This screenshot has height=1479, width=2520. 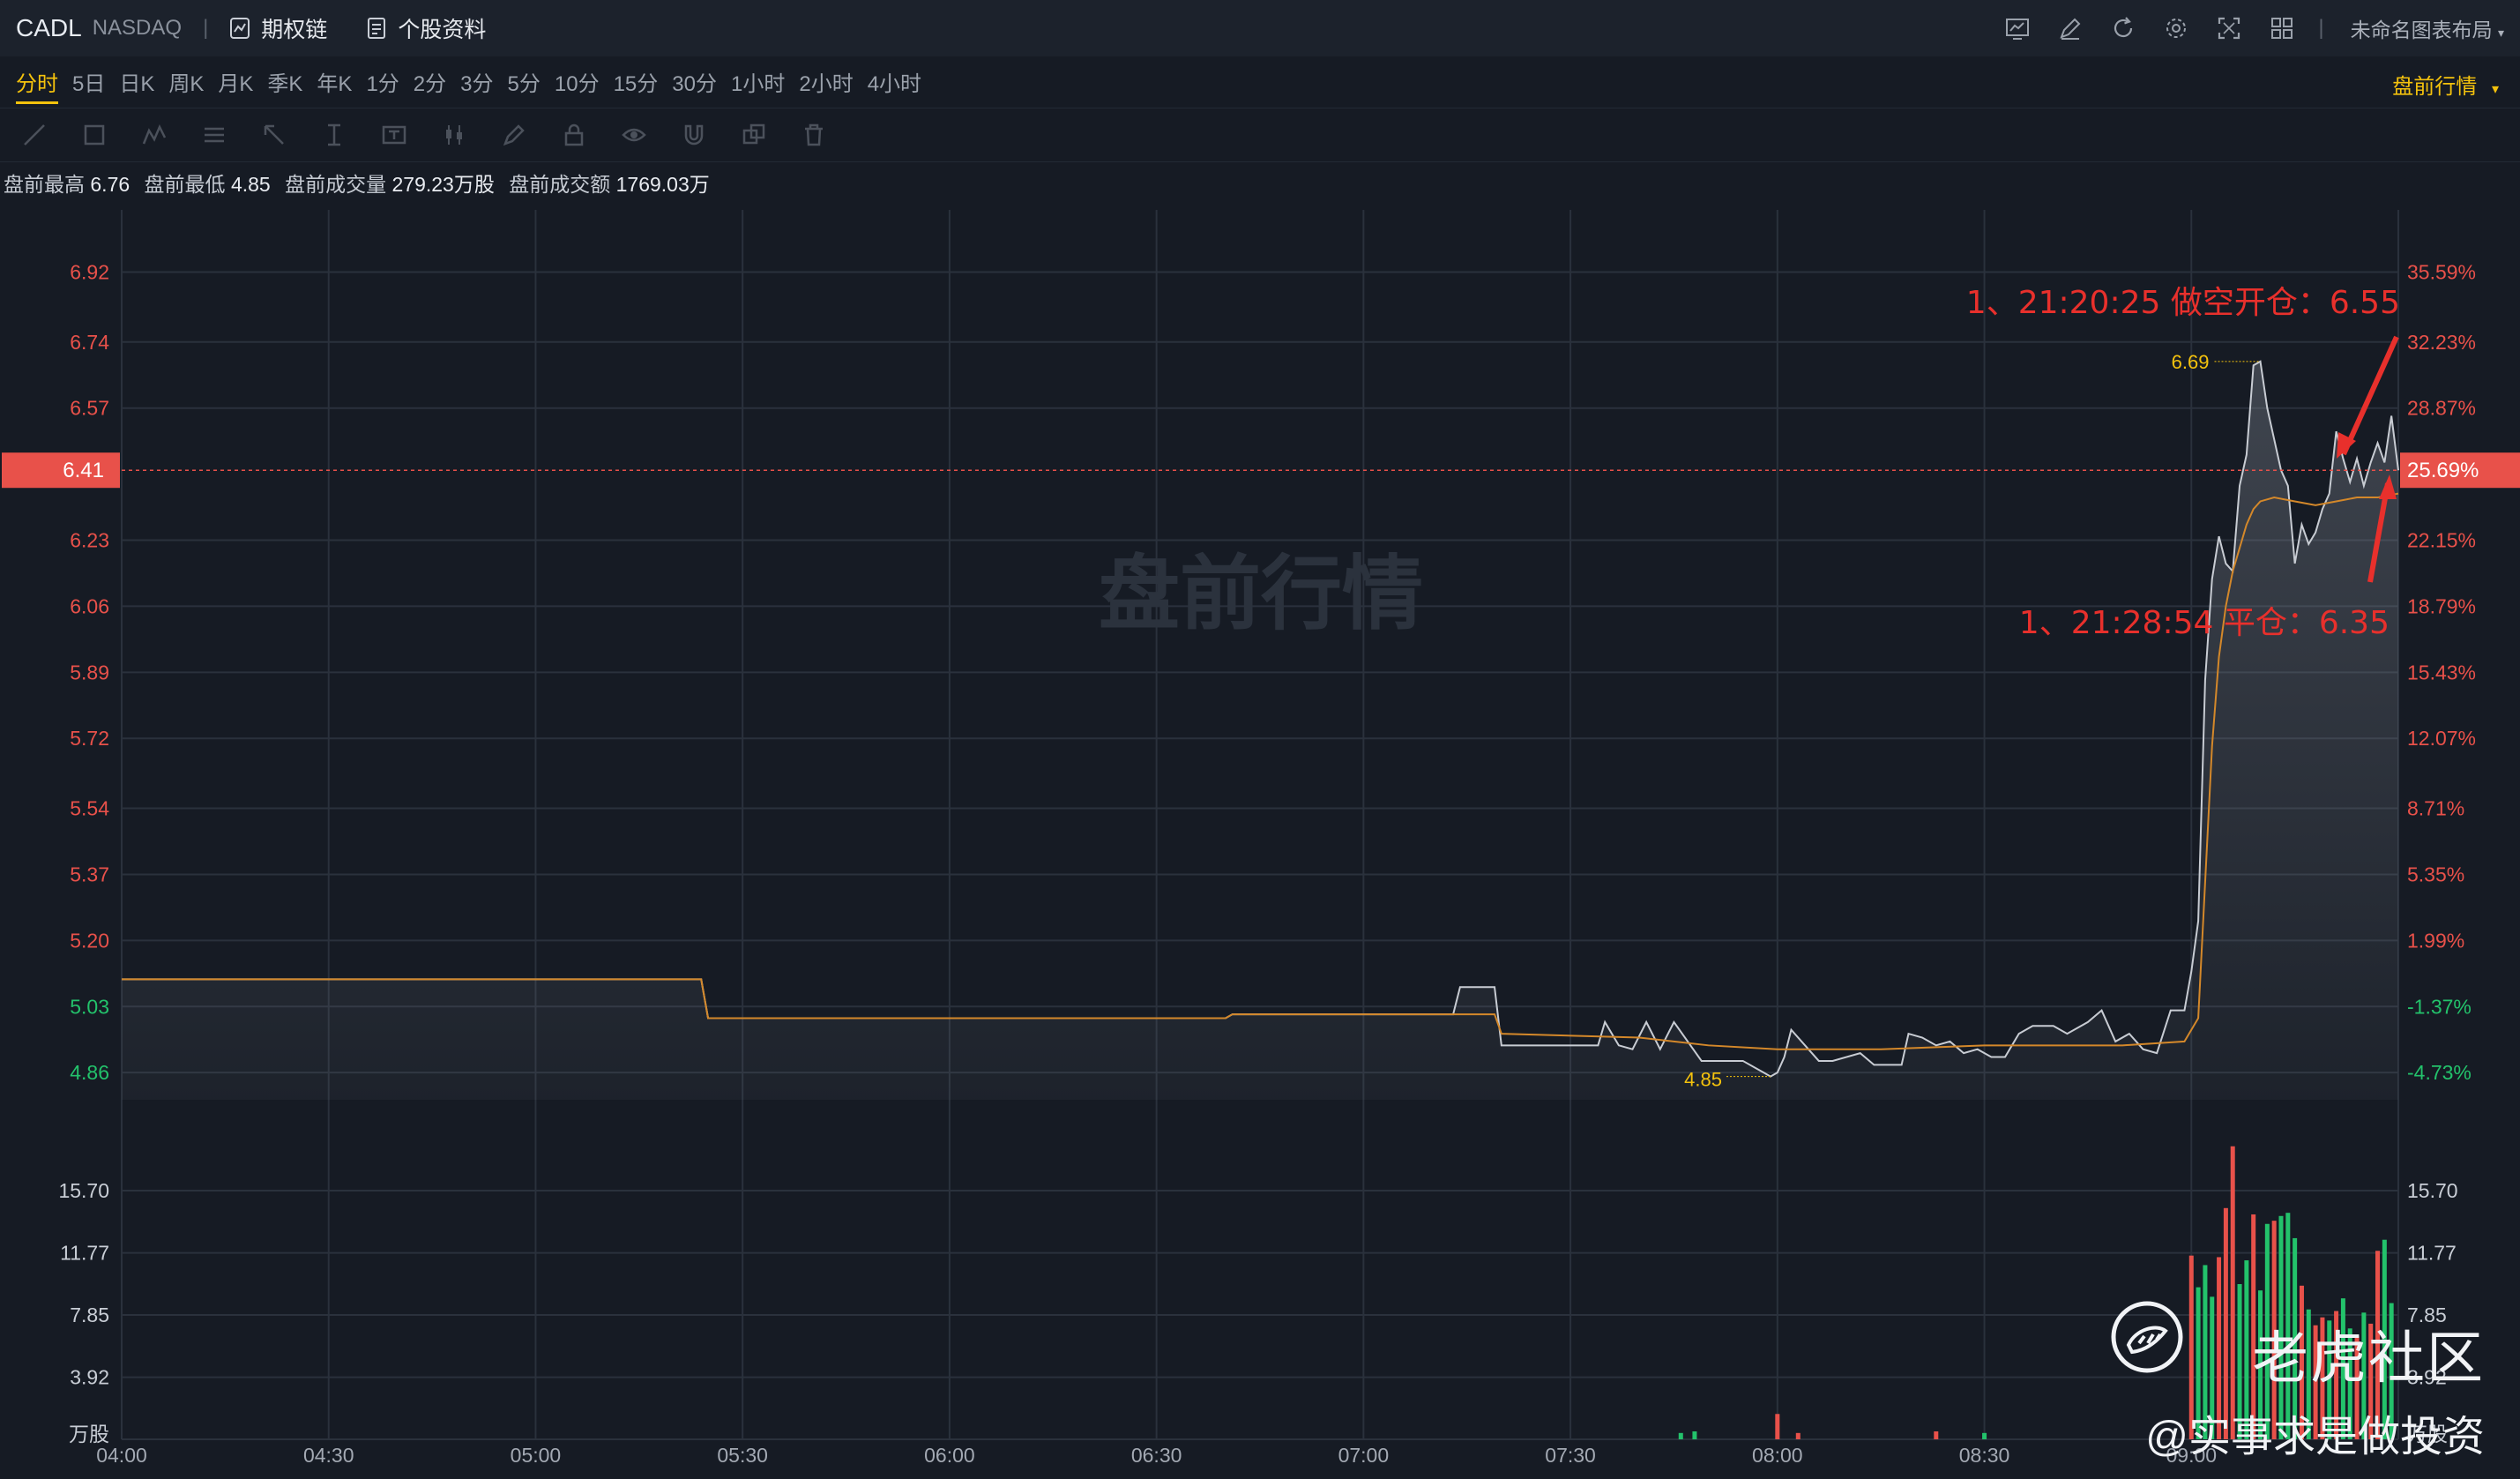 What do you see at coordinates (2176, 28) in the screenshot?
I see `settings-icon` at bounding box center [2176, 28].